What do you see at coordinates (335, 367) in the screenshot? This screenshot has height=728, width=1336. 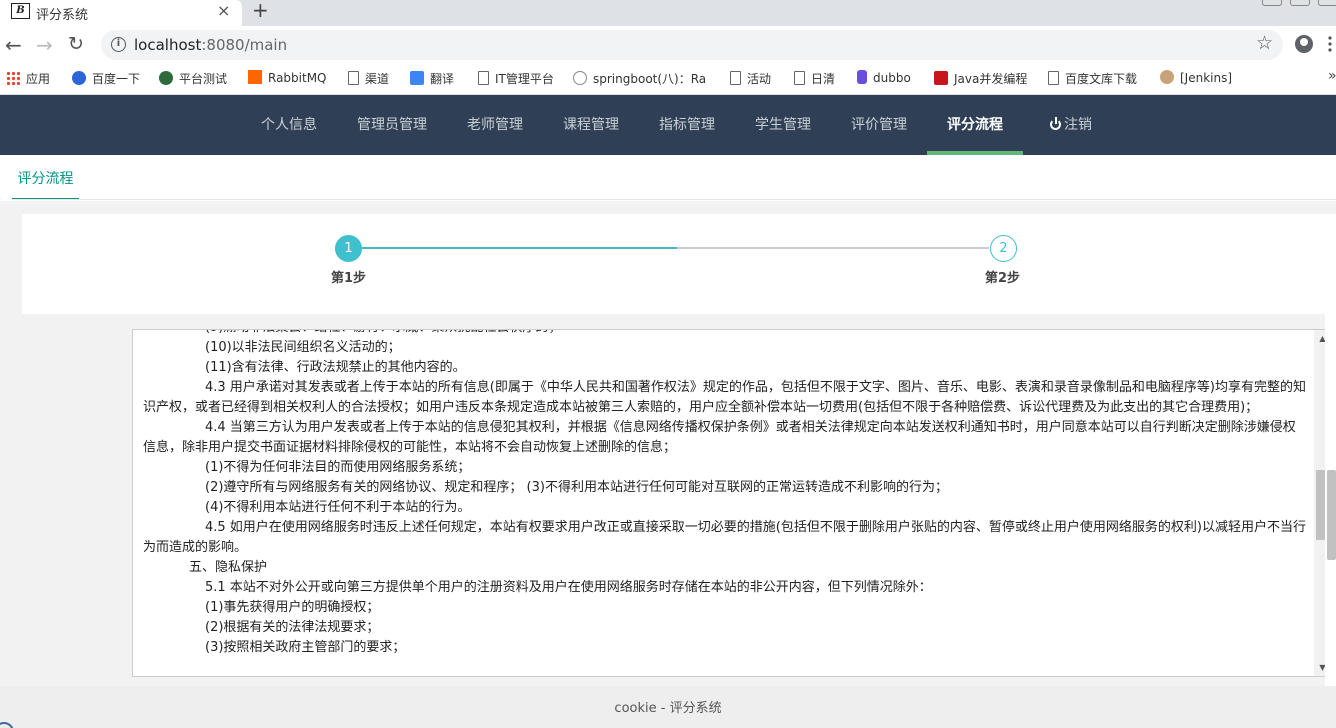 I see `agreement-line: (11)含有法律、行政法规禁止的其他内容的。` at bounding box center [335, 367].